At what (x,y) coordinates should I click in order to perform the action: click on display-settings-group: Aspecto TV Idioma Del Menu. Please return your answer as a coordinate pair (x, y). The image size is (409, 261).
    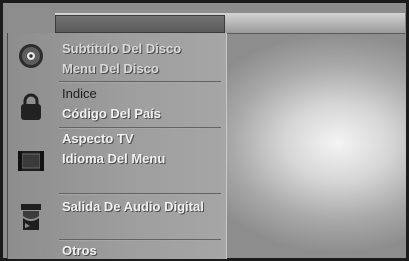
    Looking at the image, I should click on (117, 159).